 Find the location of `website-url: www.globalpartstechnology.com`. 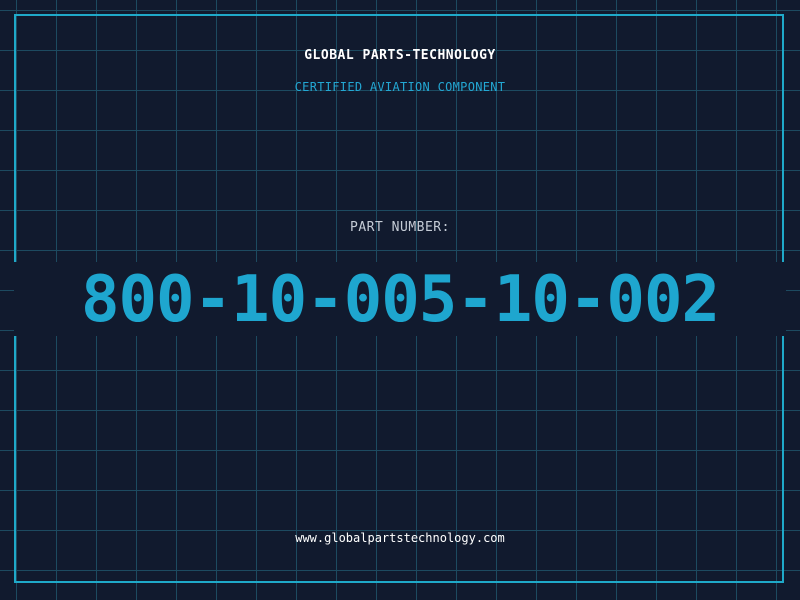

website-url: www.globalpartstechnology.com is located at coordinates (400, 538).